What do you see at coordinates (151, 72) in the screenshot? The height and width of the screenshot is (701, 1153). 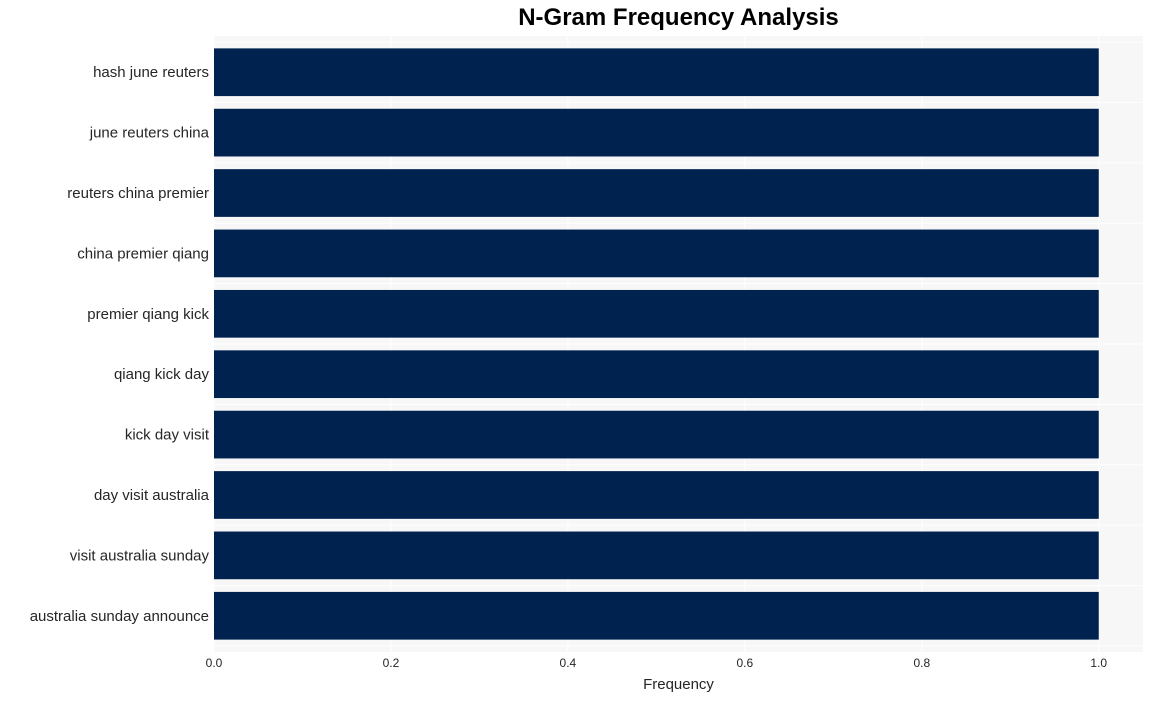 I see `y-tick-label: hash june reuters` at bounding box center [151, 72].